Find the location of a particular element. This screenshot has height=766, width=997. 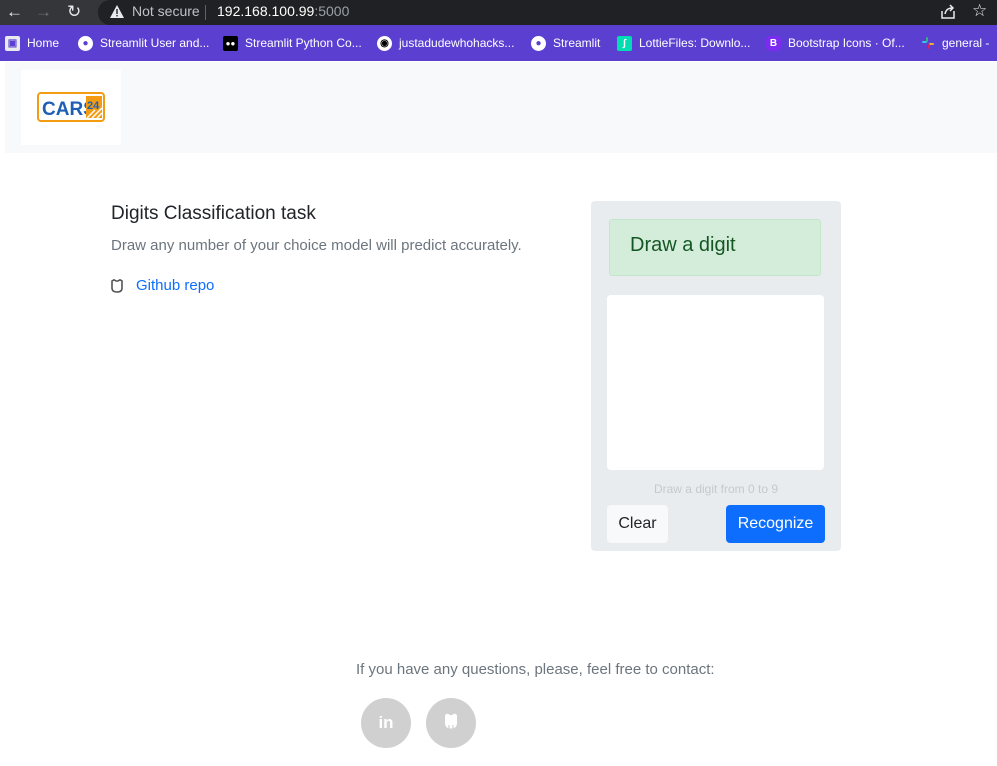

security-status: Not secure is located at coordinates (166, 11).